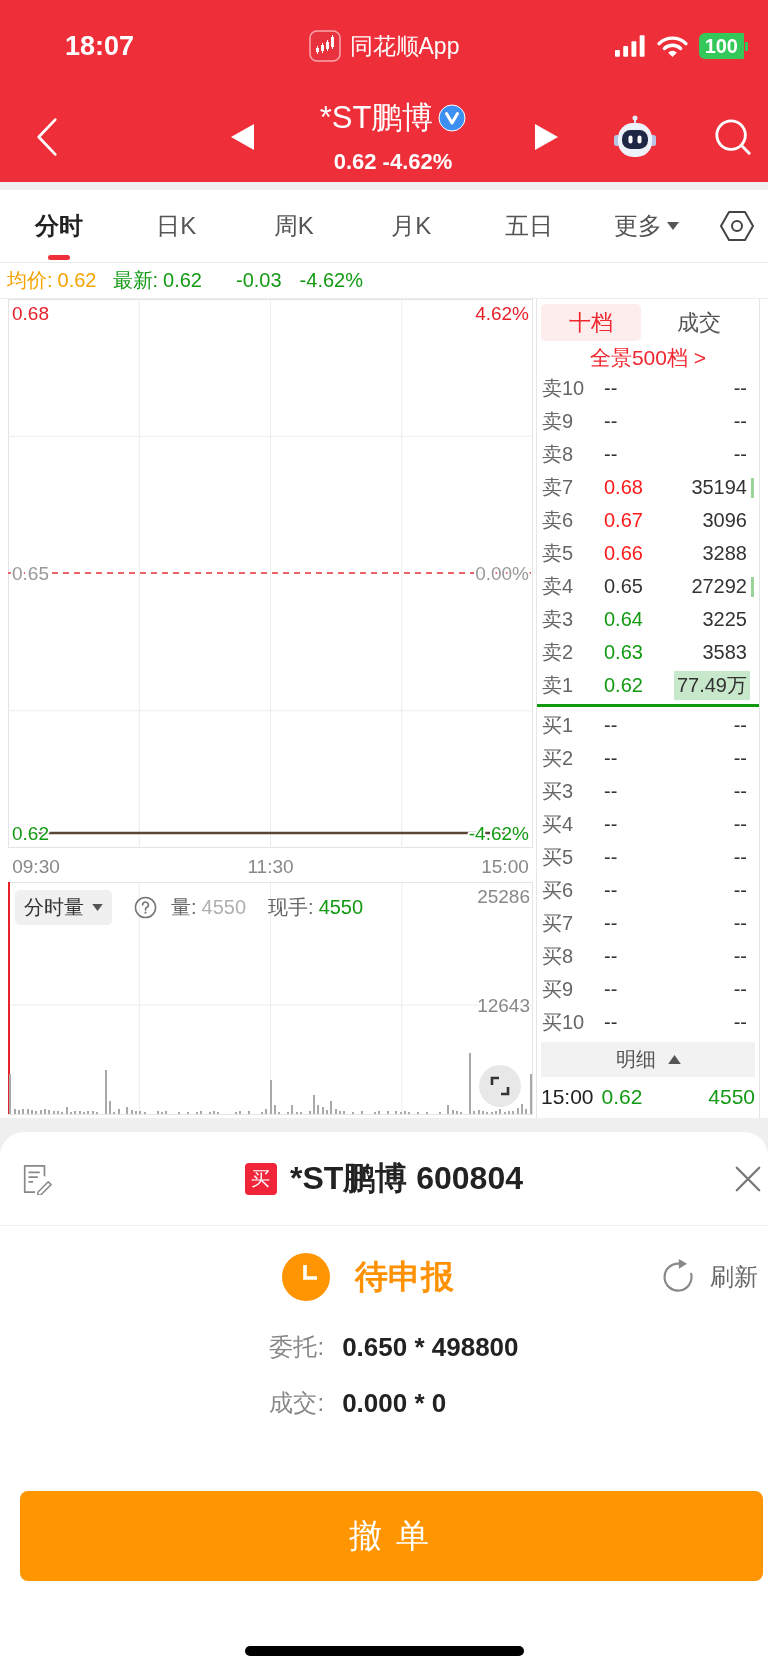  I want to click on volume-label: 量:, so click(184, 907).